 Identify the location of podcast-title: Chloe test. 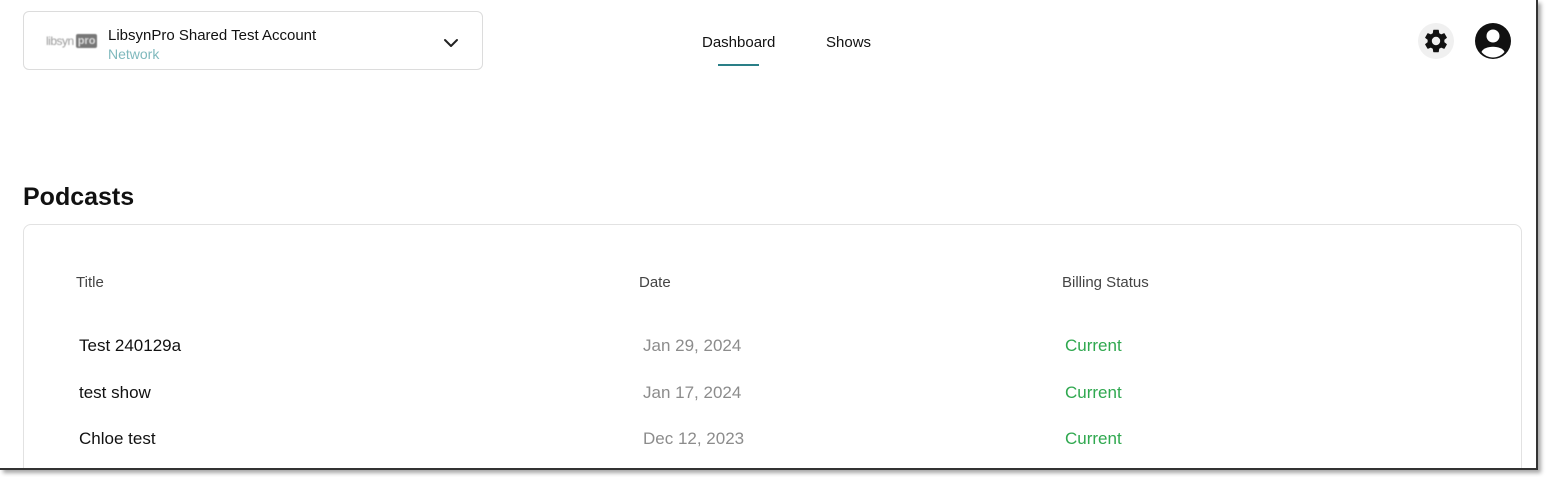
(117, 439).